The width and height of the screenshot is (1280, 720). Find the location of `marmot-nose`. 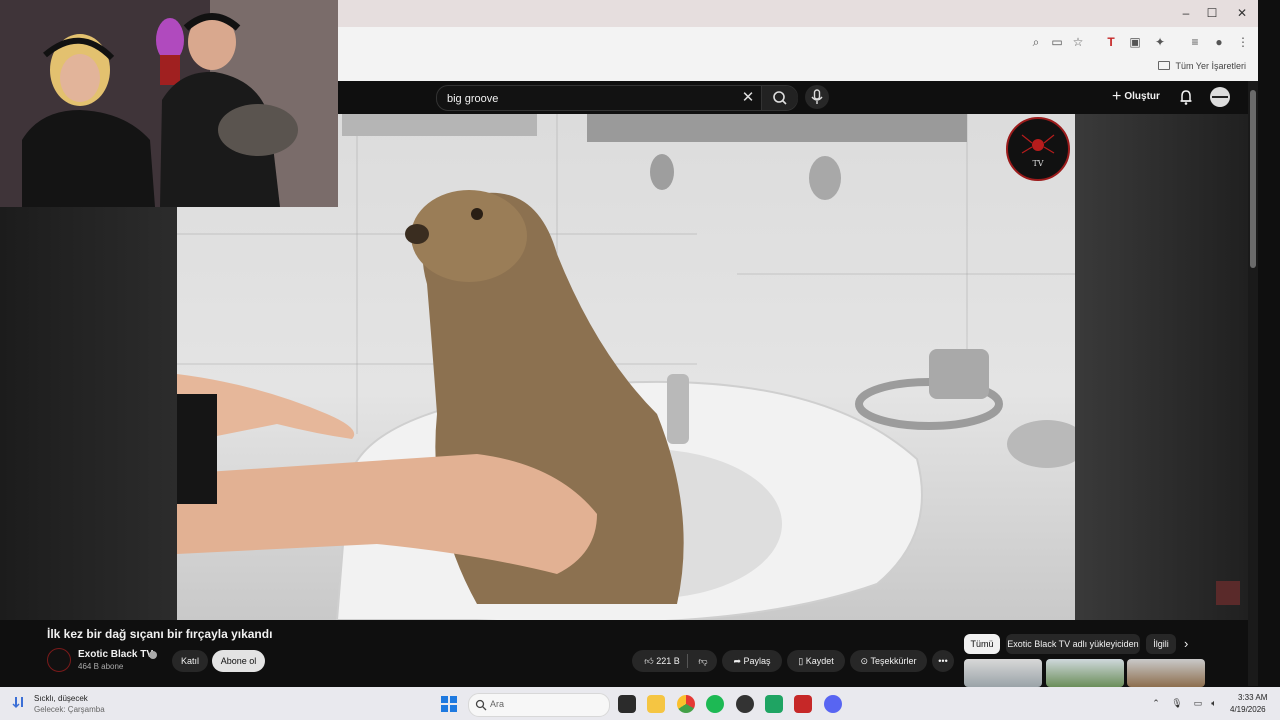

marmot-nose is located at coordinates (417, 234).